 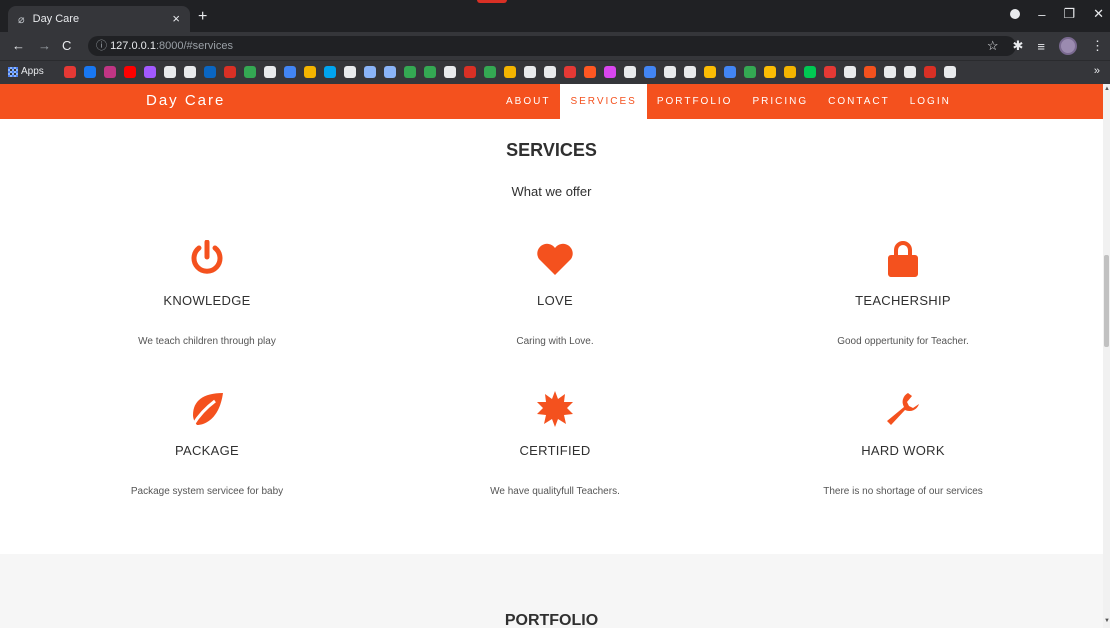 What do you see at coordinates (555, 292) in the screenshot?
I see `service-card: LOVE Caring with Love.` at bounding box center [555, 292].